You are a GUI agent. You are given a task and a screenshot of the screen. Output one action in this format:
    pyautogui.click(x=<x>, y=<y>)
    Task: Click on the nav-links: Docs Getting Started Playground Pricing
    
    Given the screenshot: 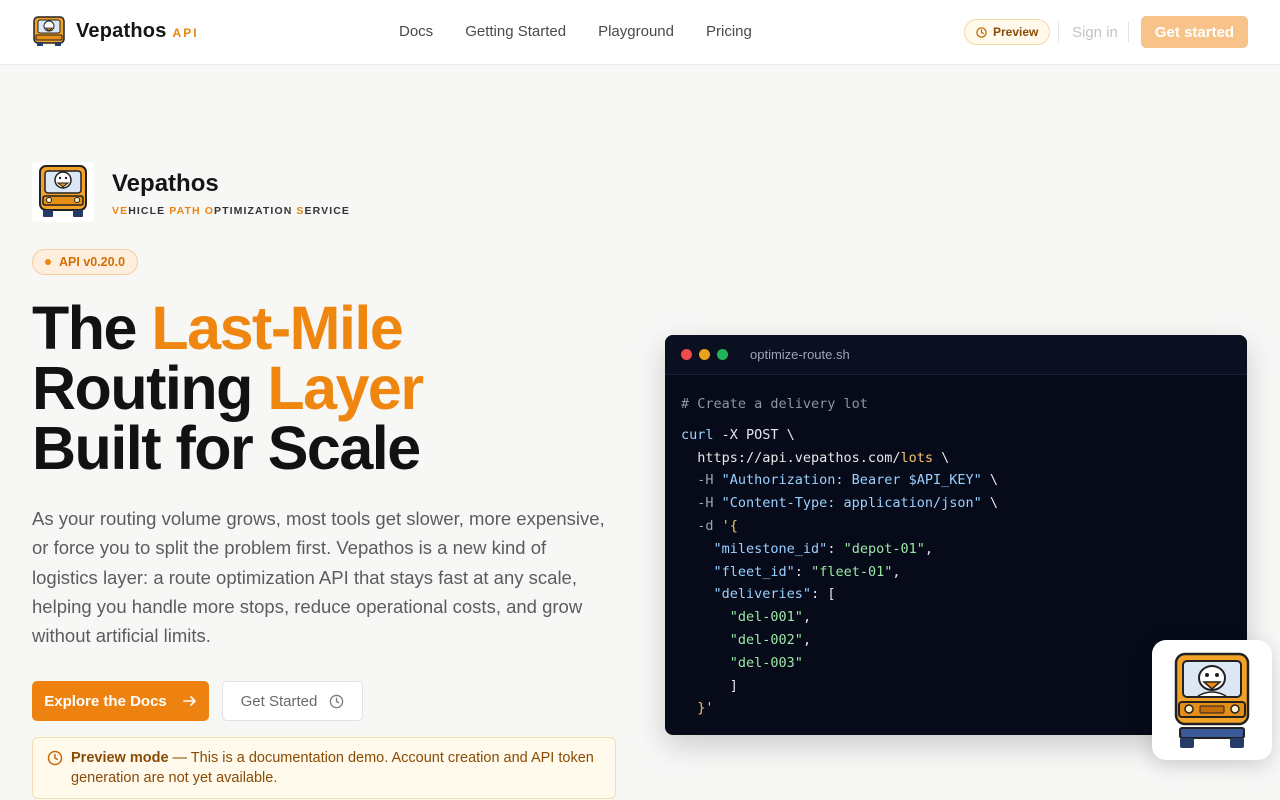 What is the action you would take?
    pyautogui.click(x=575, y=31)
    